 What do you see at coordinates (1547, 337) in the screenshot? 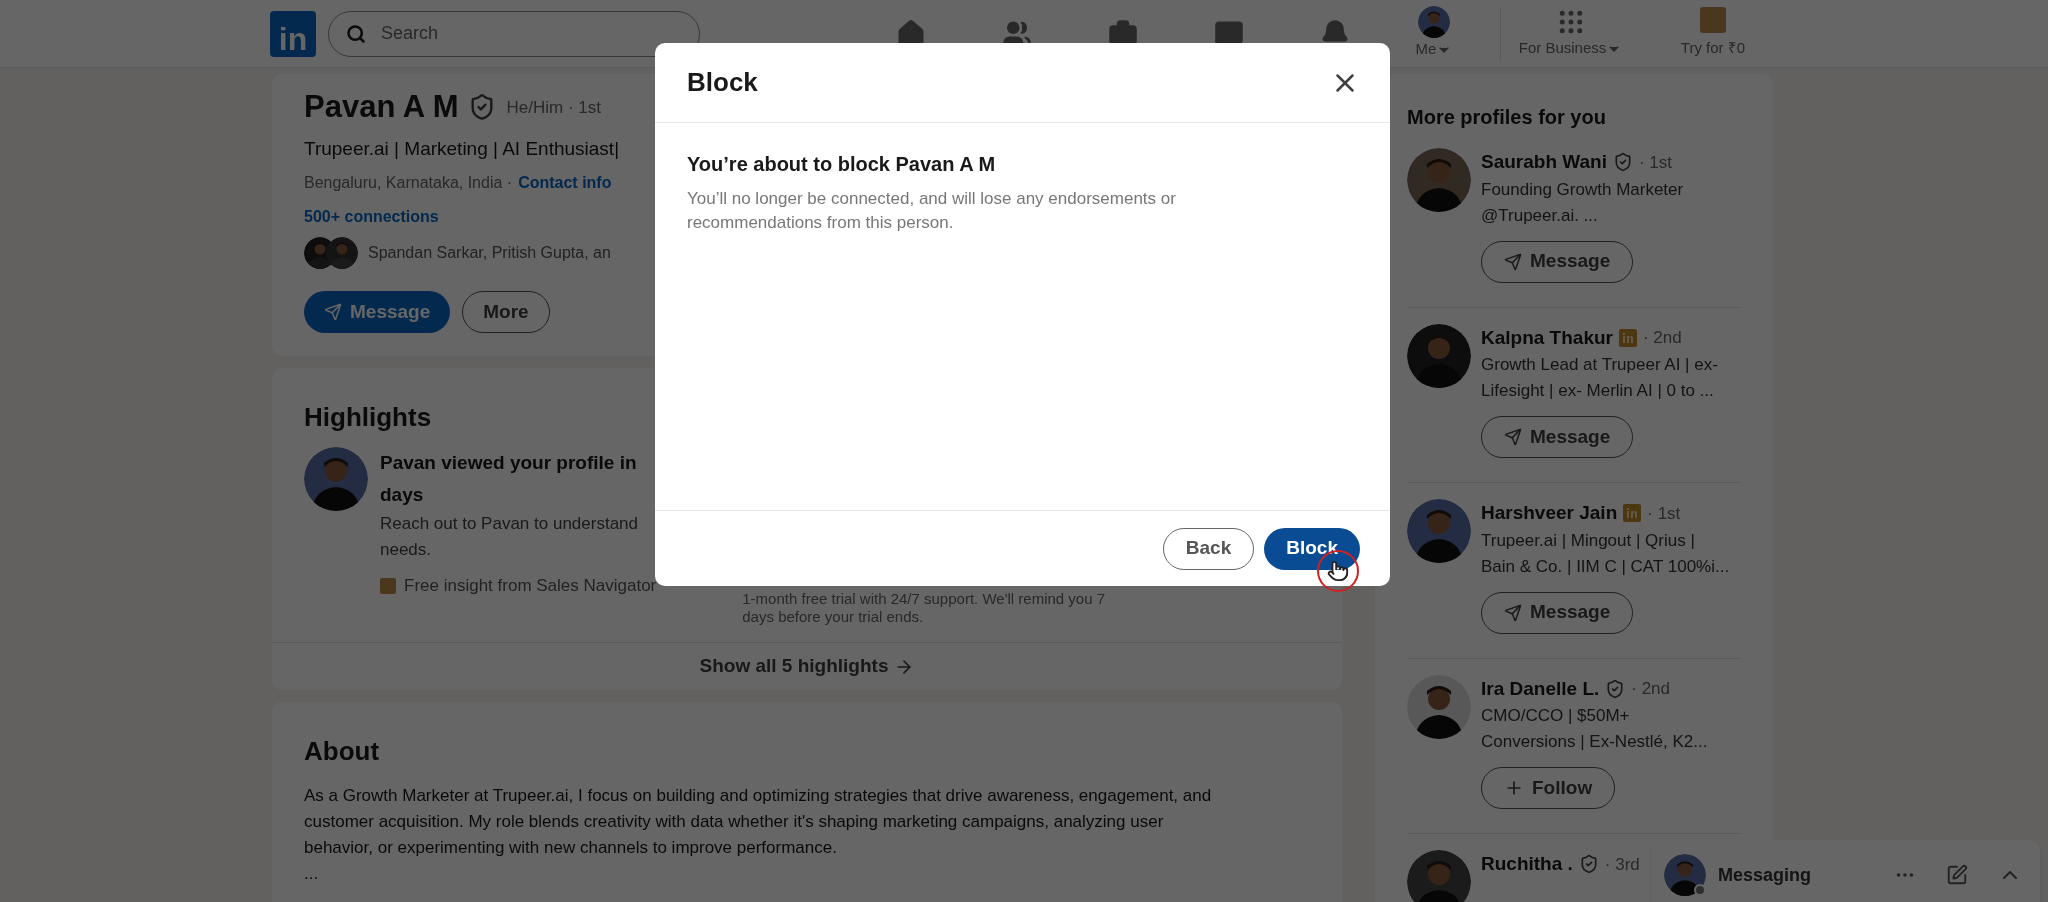
I see `person-name: Kalpna Thakur` at bounding box center [1547, 337].